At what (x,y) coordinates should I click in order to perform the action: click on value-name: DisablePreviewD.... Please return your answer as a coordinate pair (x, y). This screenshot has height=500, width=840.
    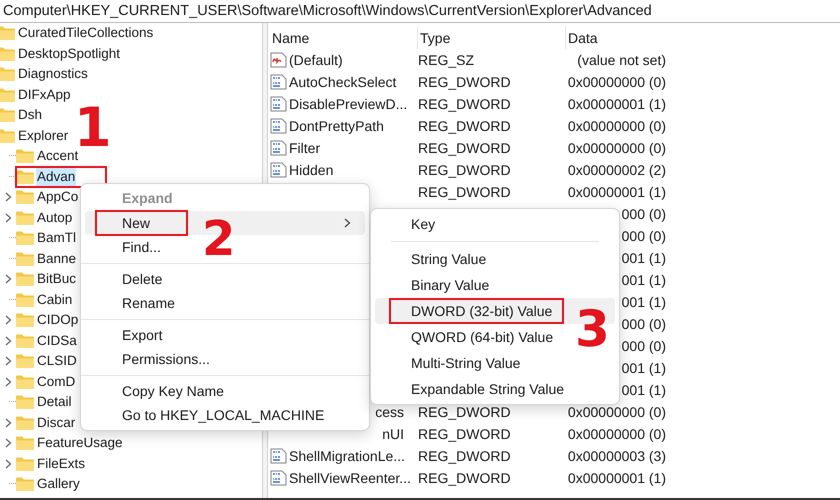
    Looking at the image, I should click on (348, 104).